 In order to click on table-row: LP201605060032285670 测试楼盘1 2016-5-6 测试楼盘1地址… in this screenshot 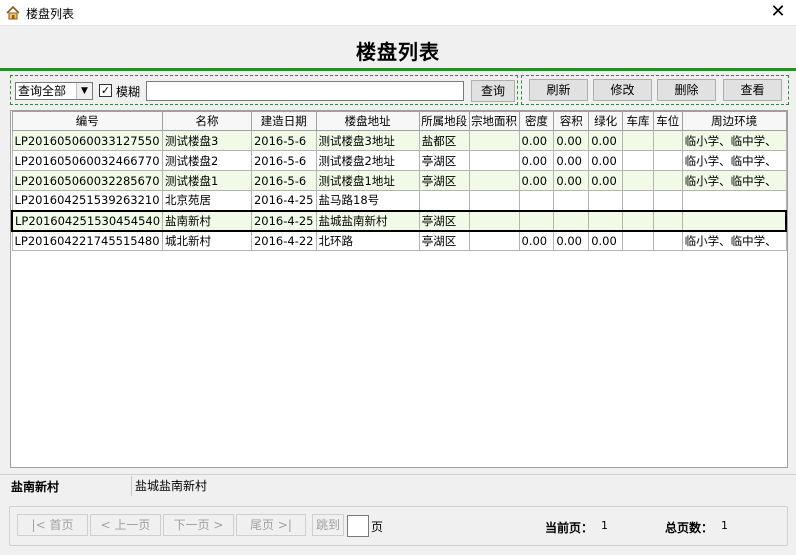, I will do `click(399, 180)`.